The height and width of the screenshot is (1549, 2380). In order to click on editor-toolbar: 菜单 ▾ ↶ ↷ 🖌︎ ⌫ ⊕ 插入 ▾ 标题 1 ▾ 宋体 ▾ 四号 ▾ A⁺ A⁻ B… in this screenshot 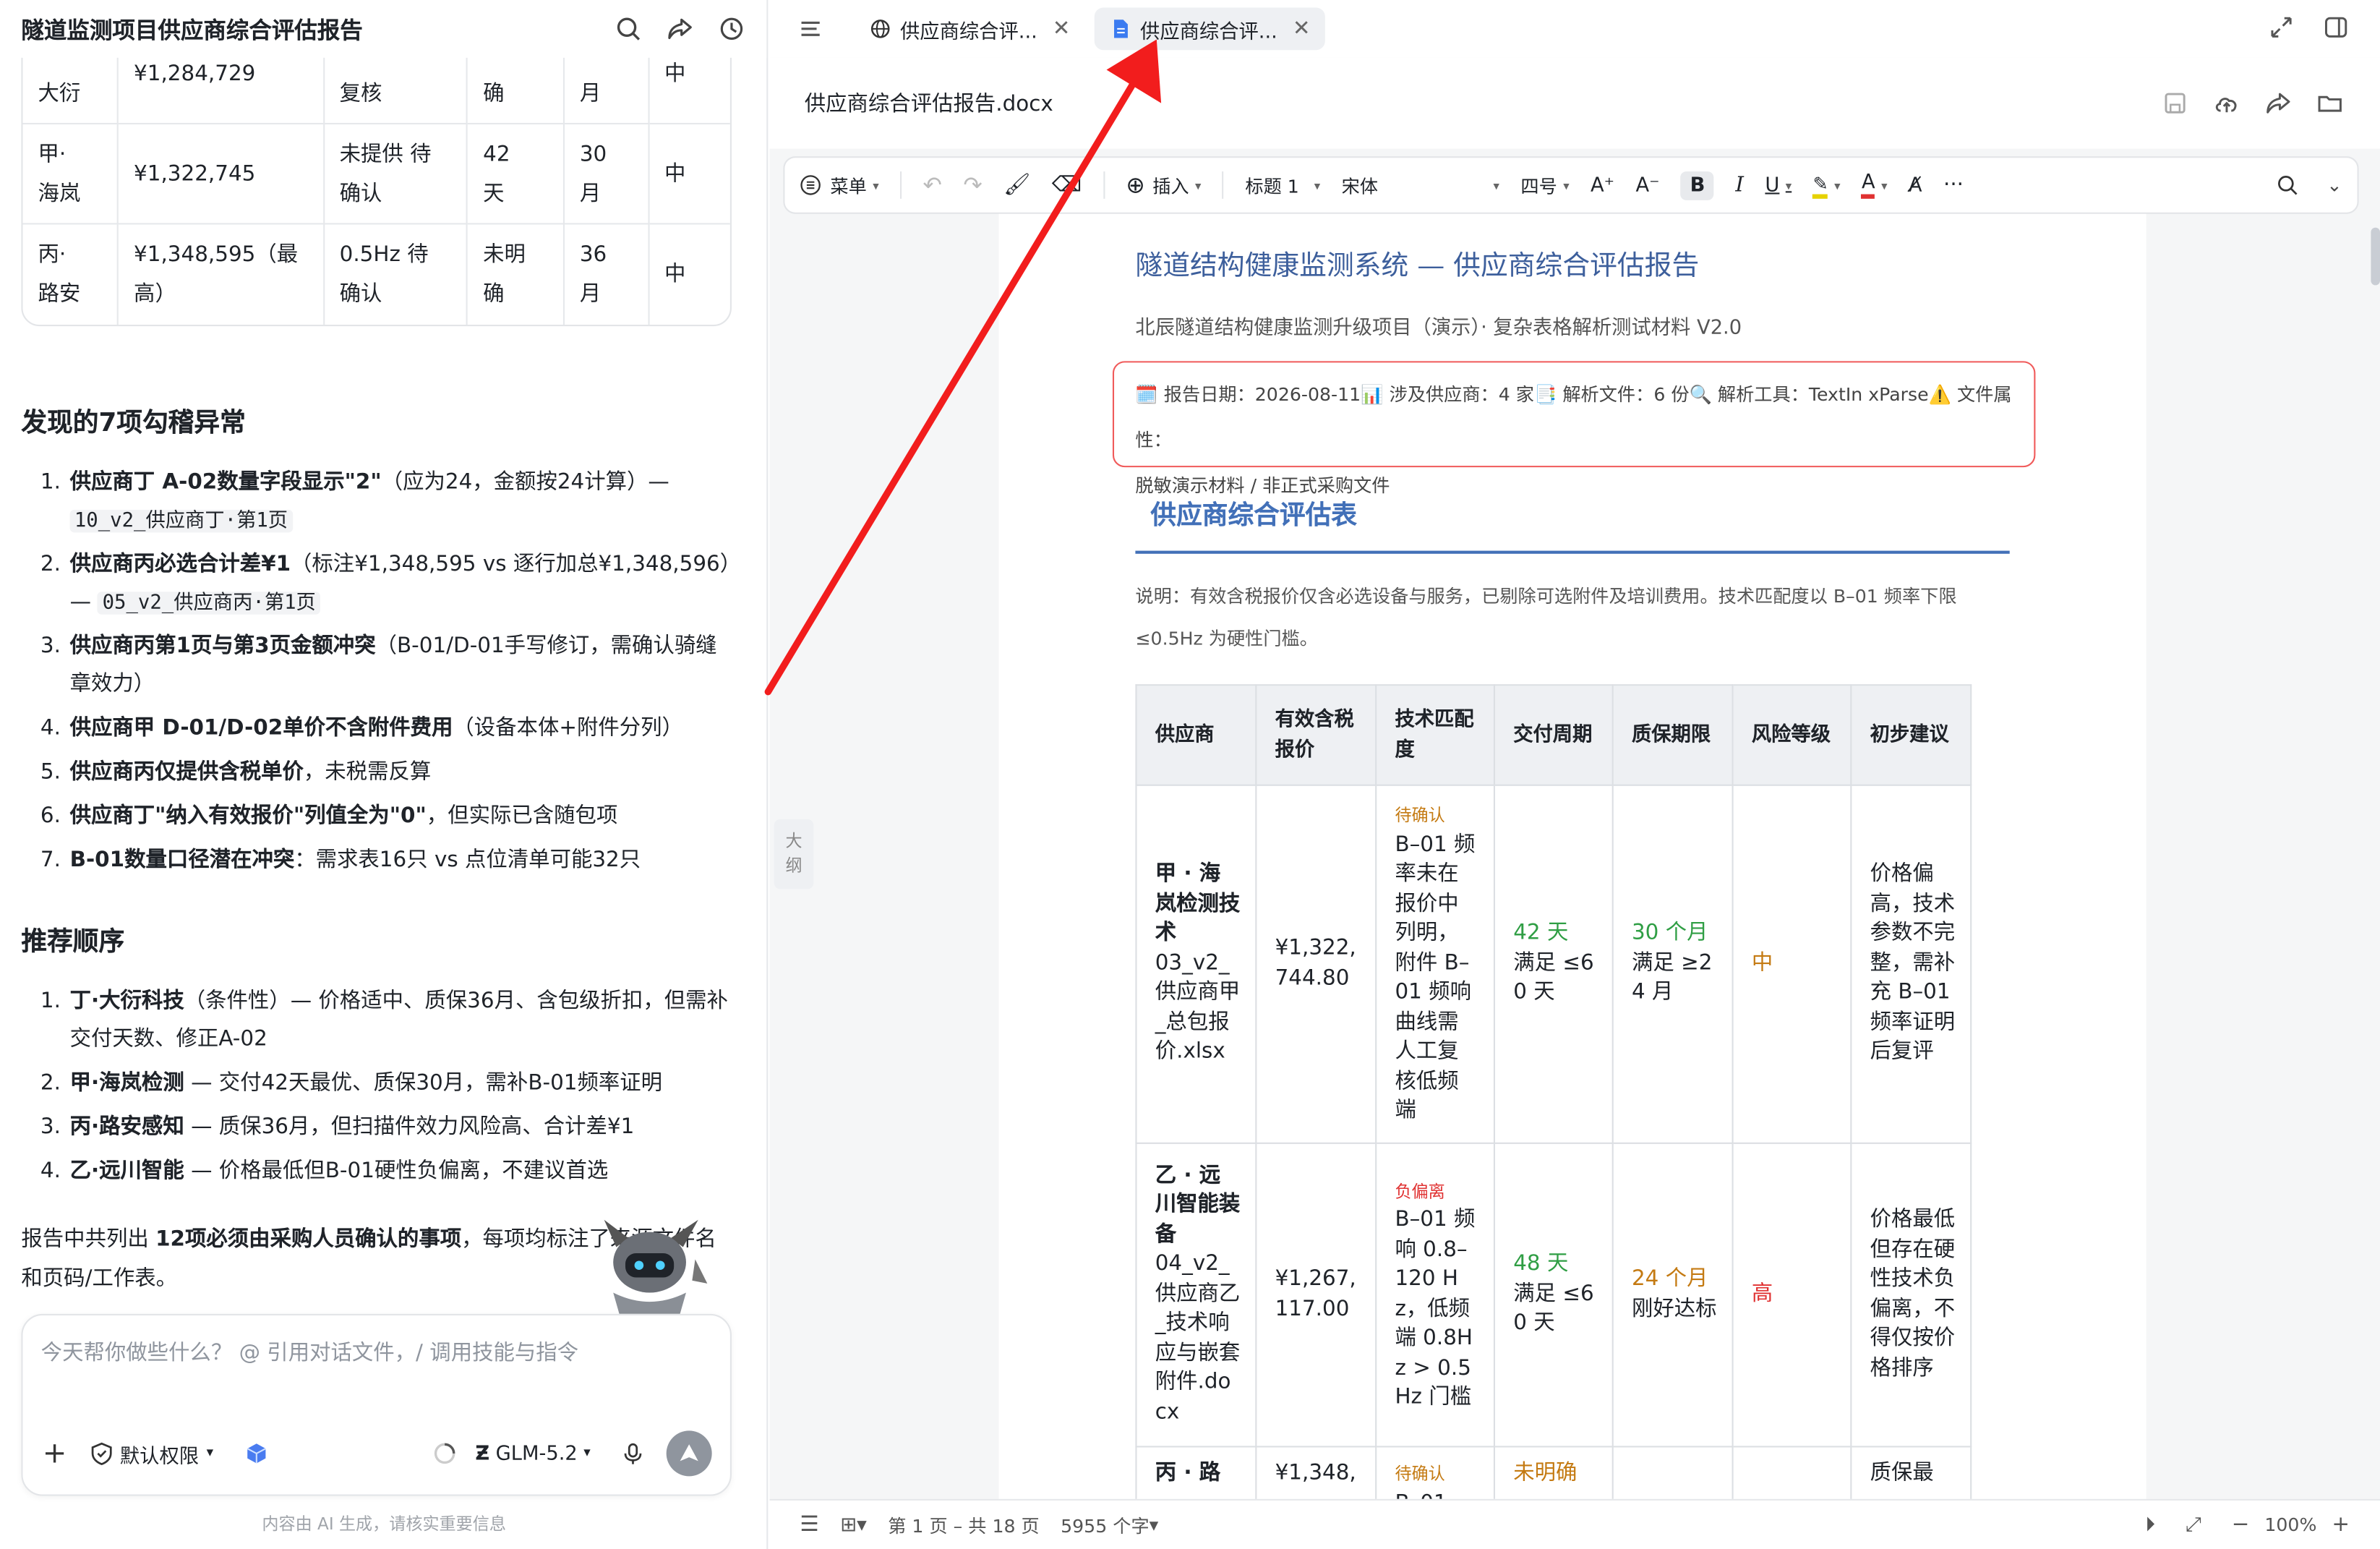, I will do `click(1571, 185)`.